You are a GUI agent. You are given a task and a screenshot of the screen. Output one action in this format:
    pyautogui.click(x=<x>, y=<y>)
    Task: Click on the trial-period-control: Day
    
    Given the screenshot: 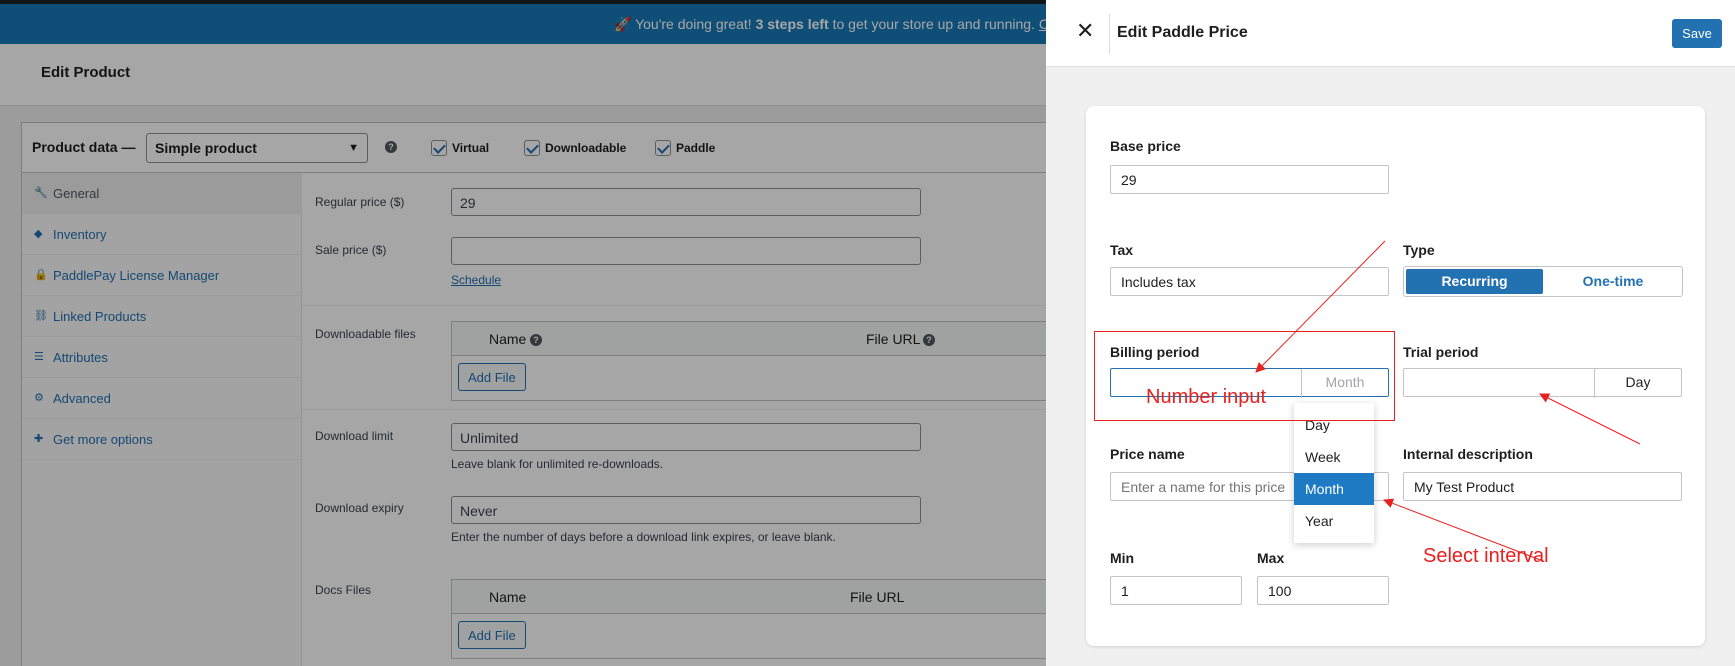 What is the action you would take?
    pyautogui.click(x=1542, y=383)
    